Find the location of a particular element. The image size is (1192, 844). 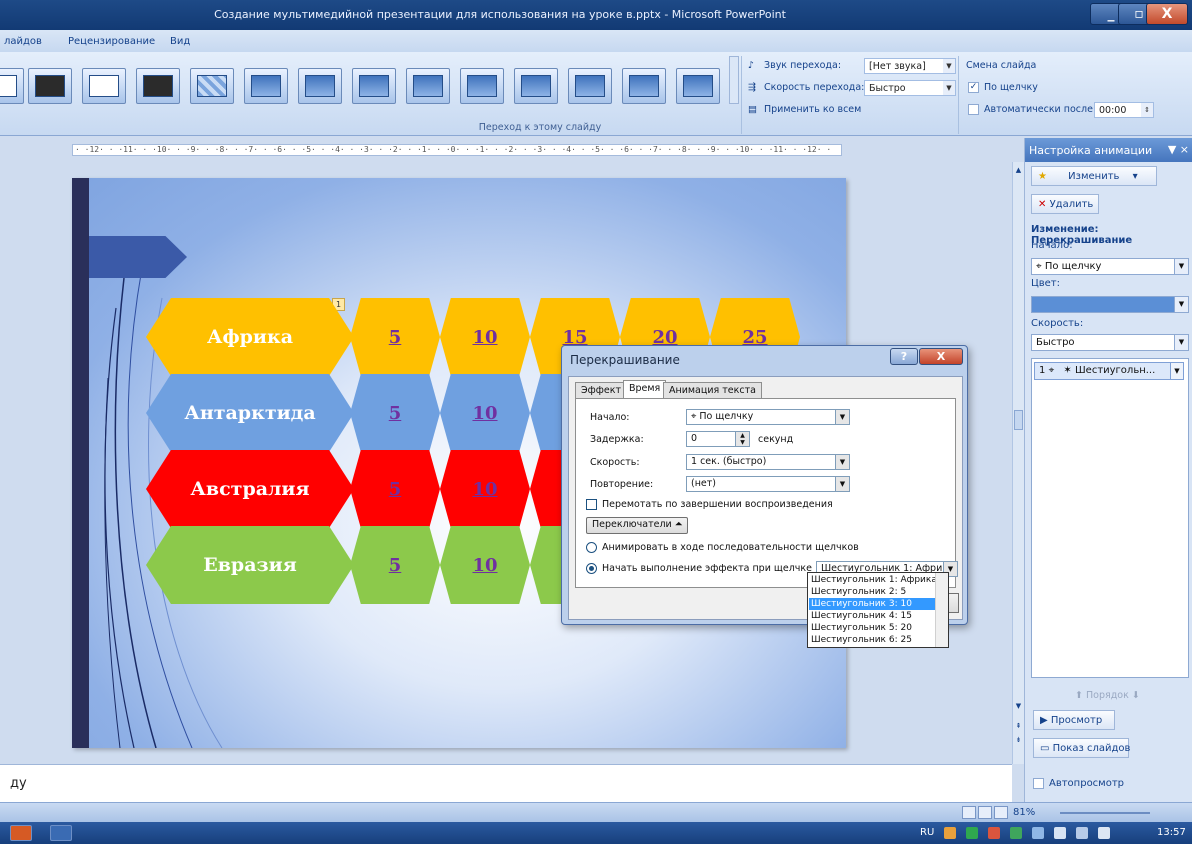

animate-seq-radio is located at coordinates (591, 547).